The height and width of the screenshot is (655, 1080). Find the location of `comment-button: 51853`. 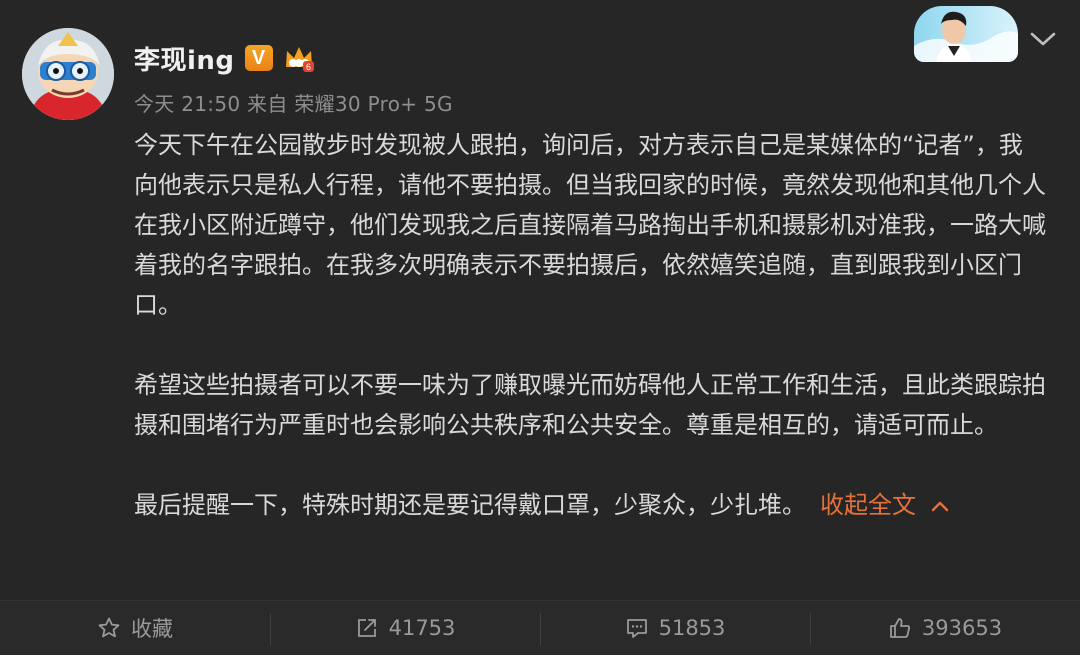

comment-button: 51853 is located at coordinates (675, 628).